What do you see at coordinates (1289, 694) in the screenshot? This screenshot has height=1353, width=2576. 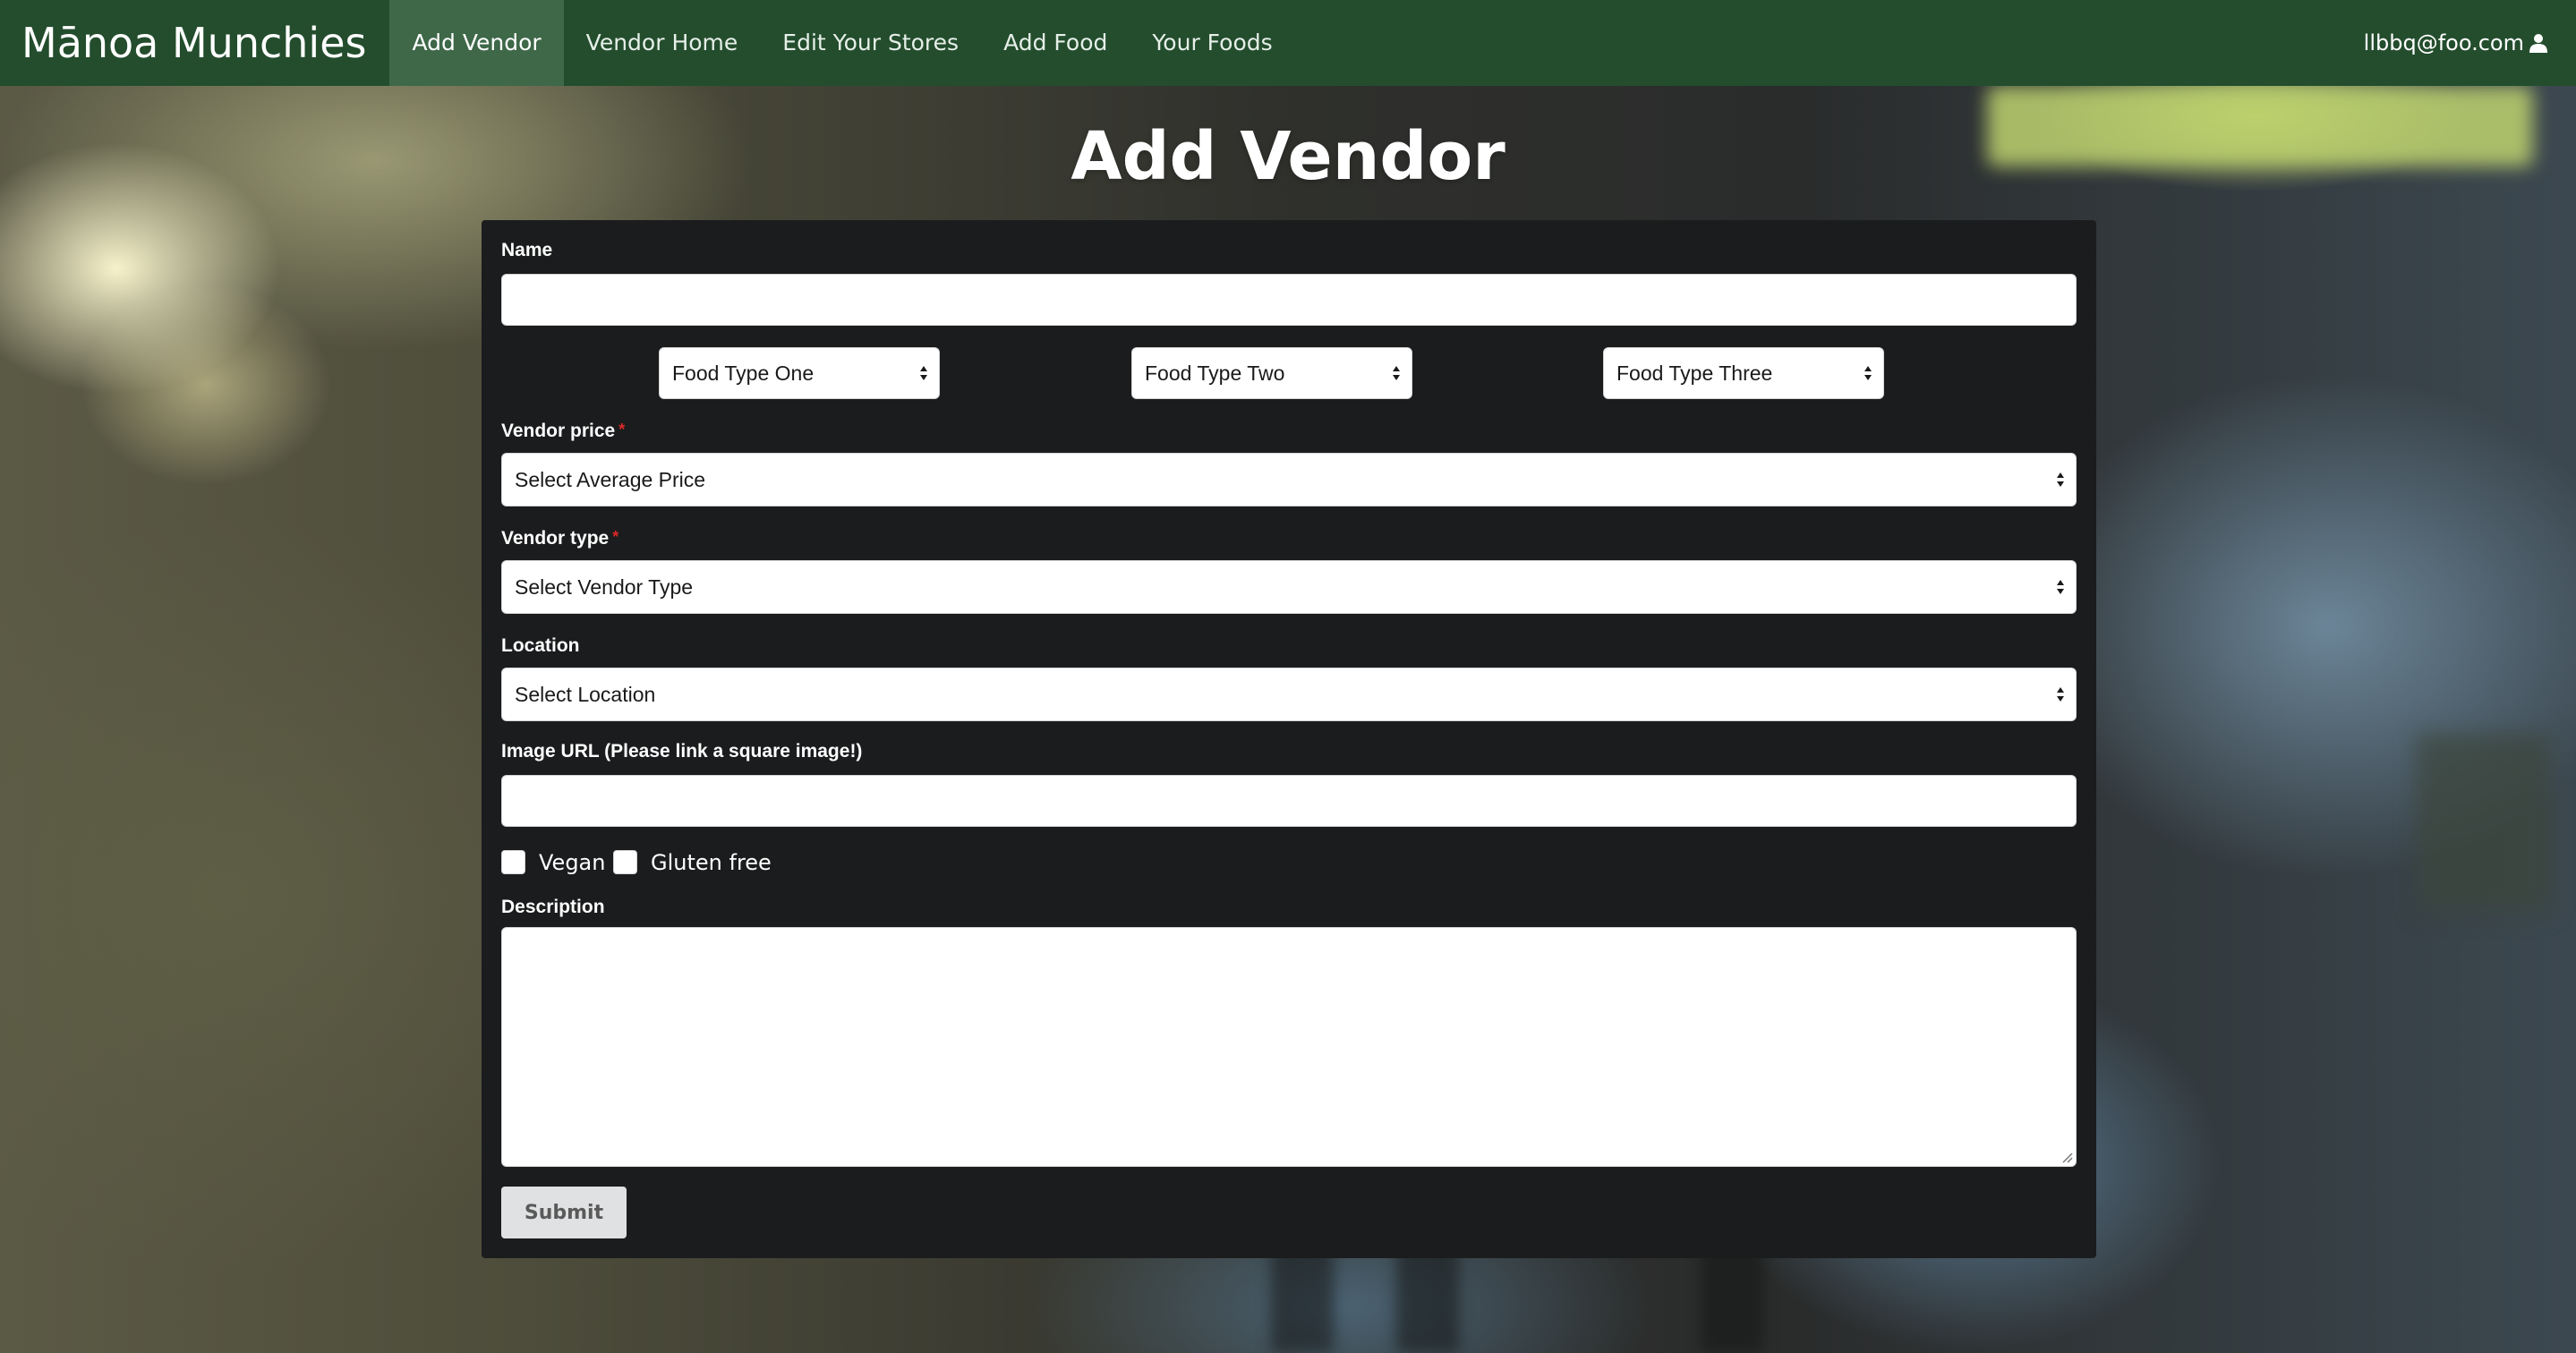 I see `location-select: Select Location` at bounding box center [1289, 694].